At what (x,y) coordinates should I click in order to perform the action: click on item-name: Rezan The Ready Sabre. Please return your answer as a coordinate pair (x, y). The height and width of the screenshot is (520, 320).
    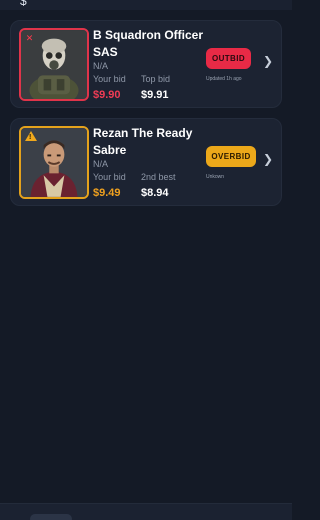
    Looking at the image, I should click on (143, 141).